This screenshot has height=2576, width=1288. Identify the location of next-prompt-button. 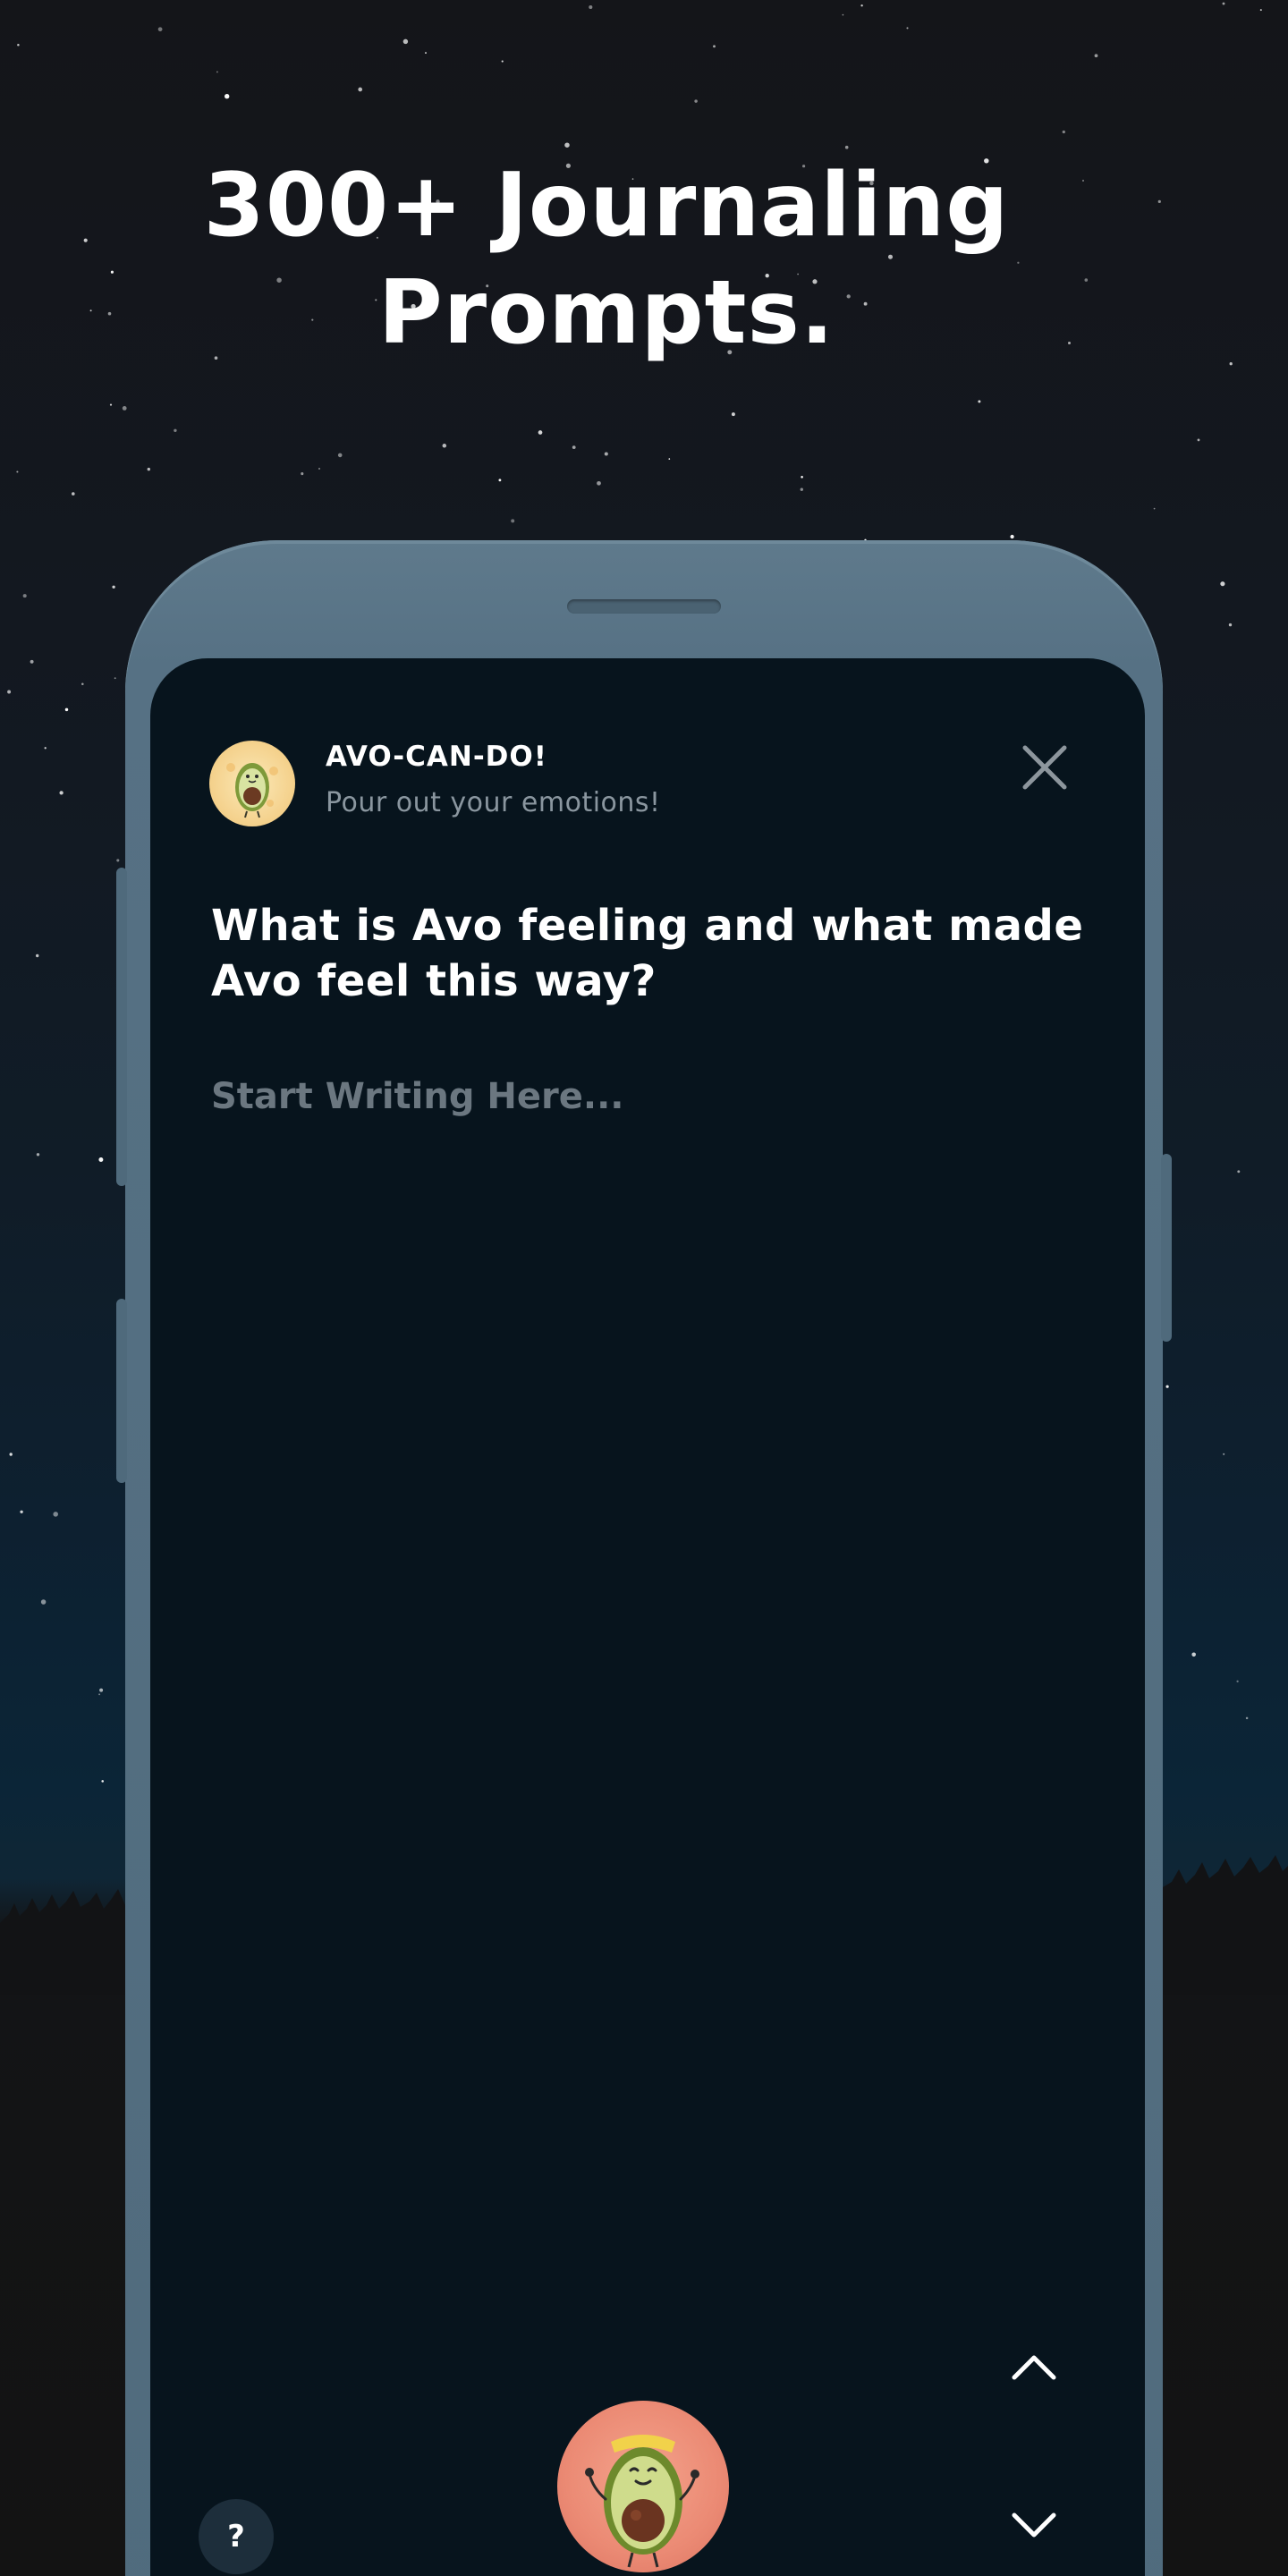
(1034, 2526).